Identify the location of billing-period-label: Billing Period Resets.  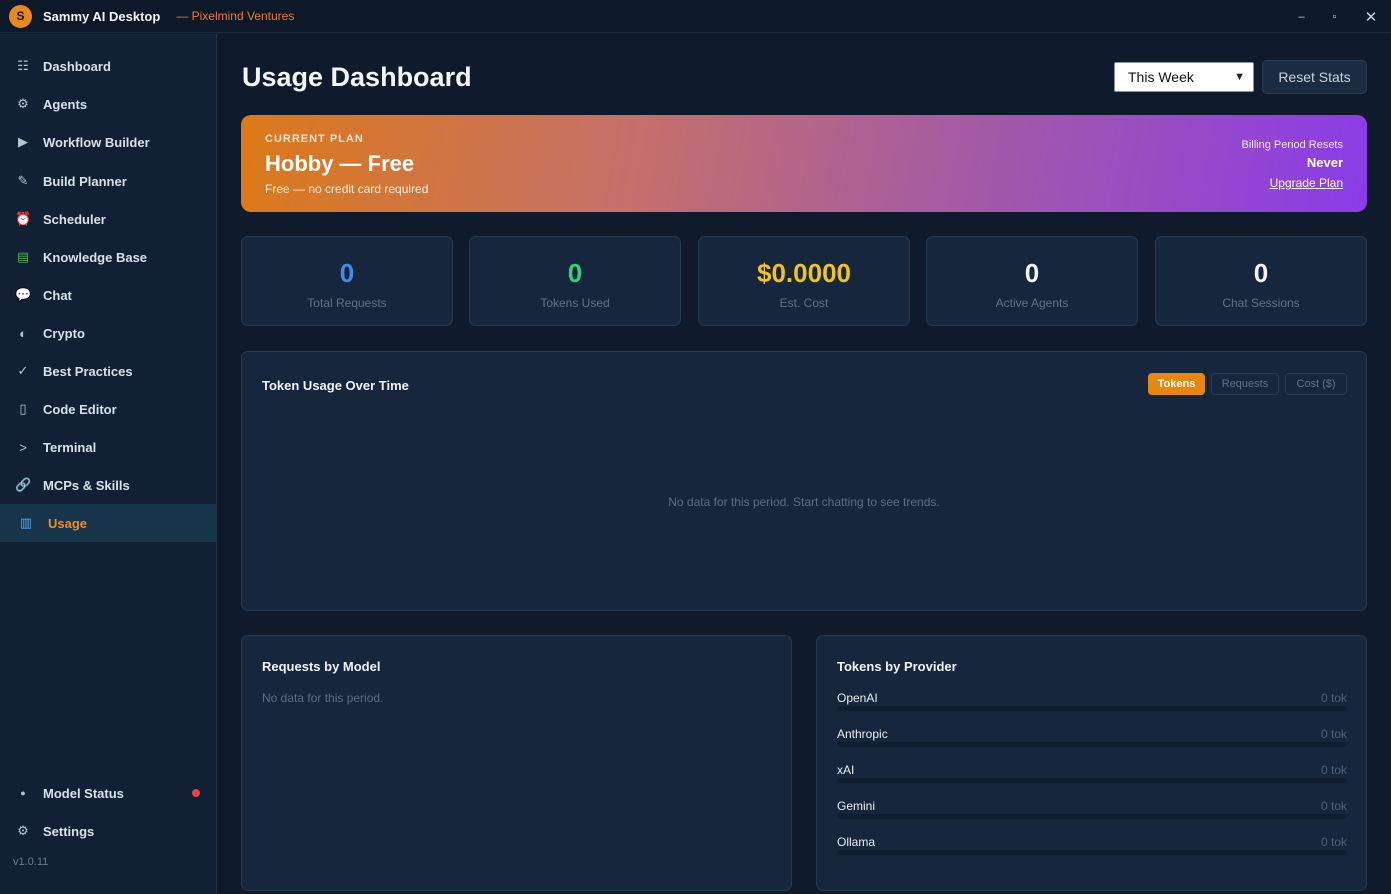
(1292, 145).